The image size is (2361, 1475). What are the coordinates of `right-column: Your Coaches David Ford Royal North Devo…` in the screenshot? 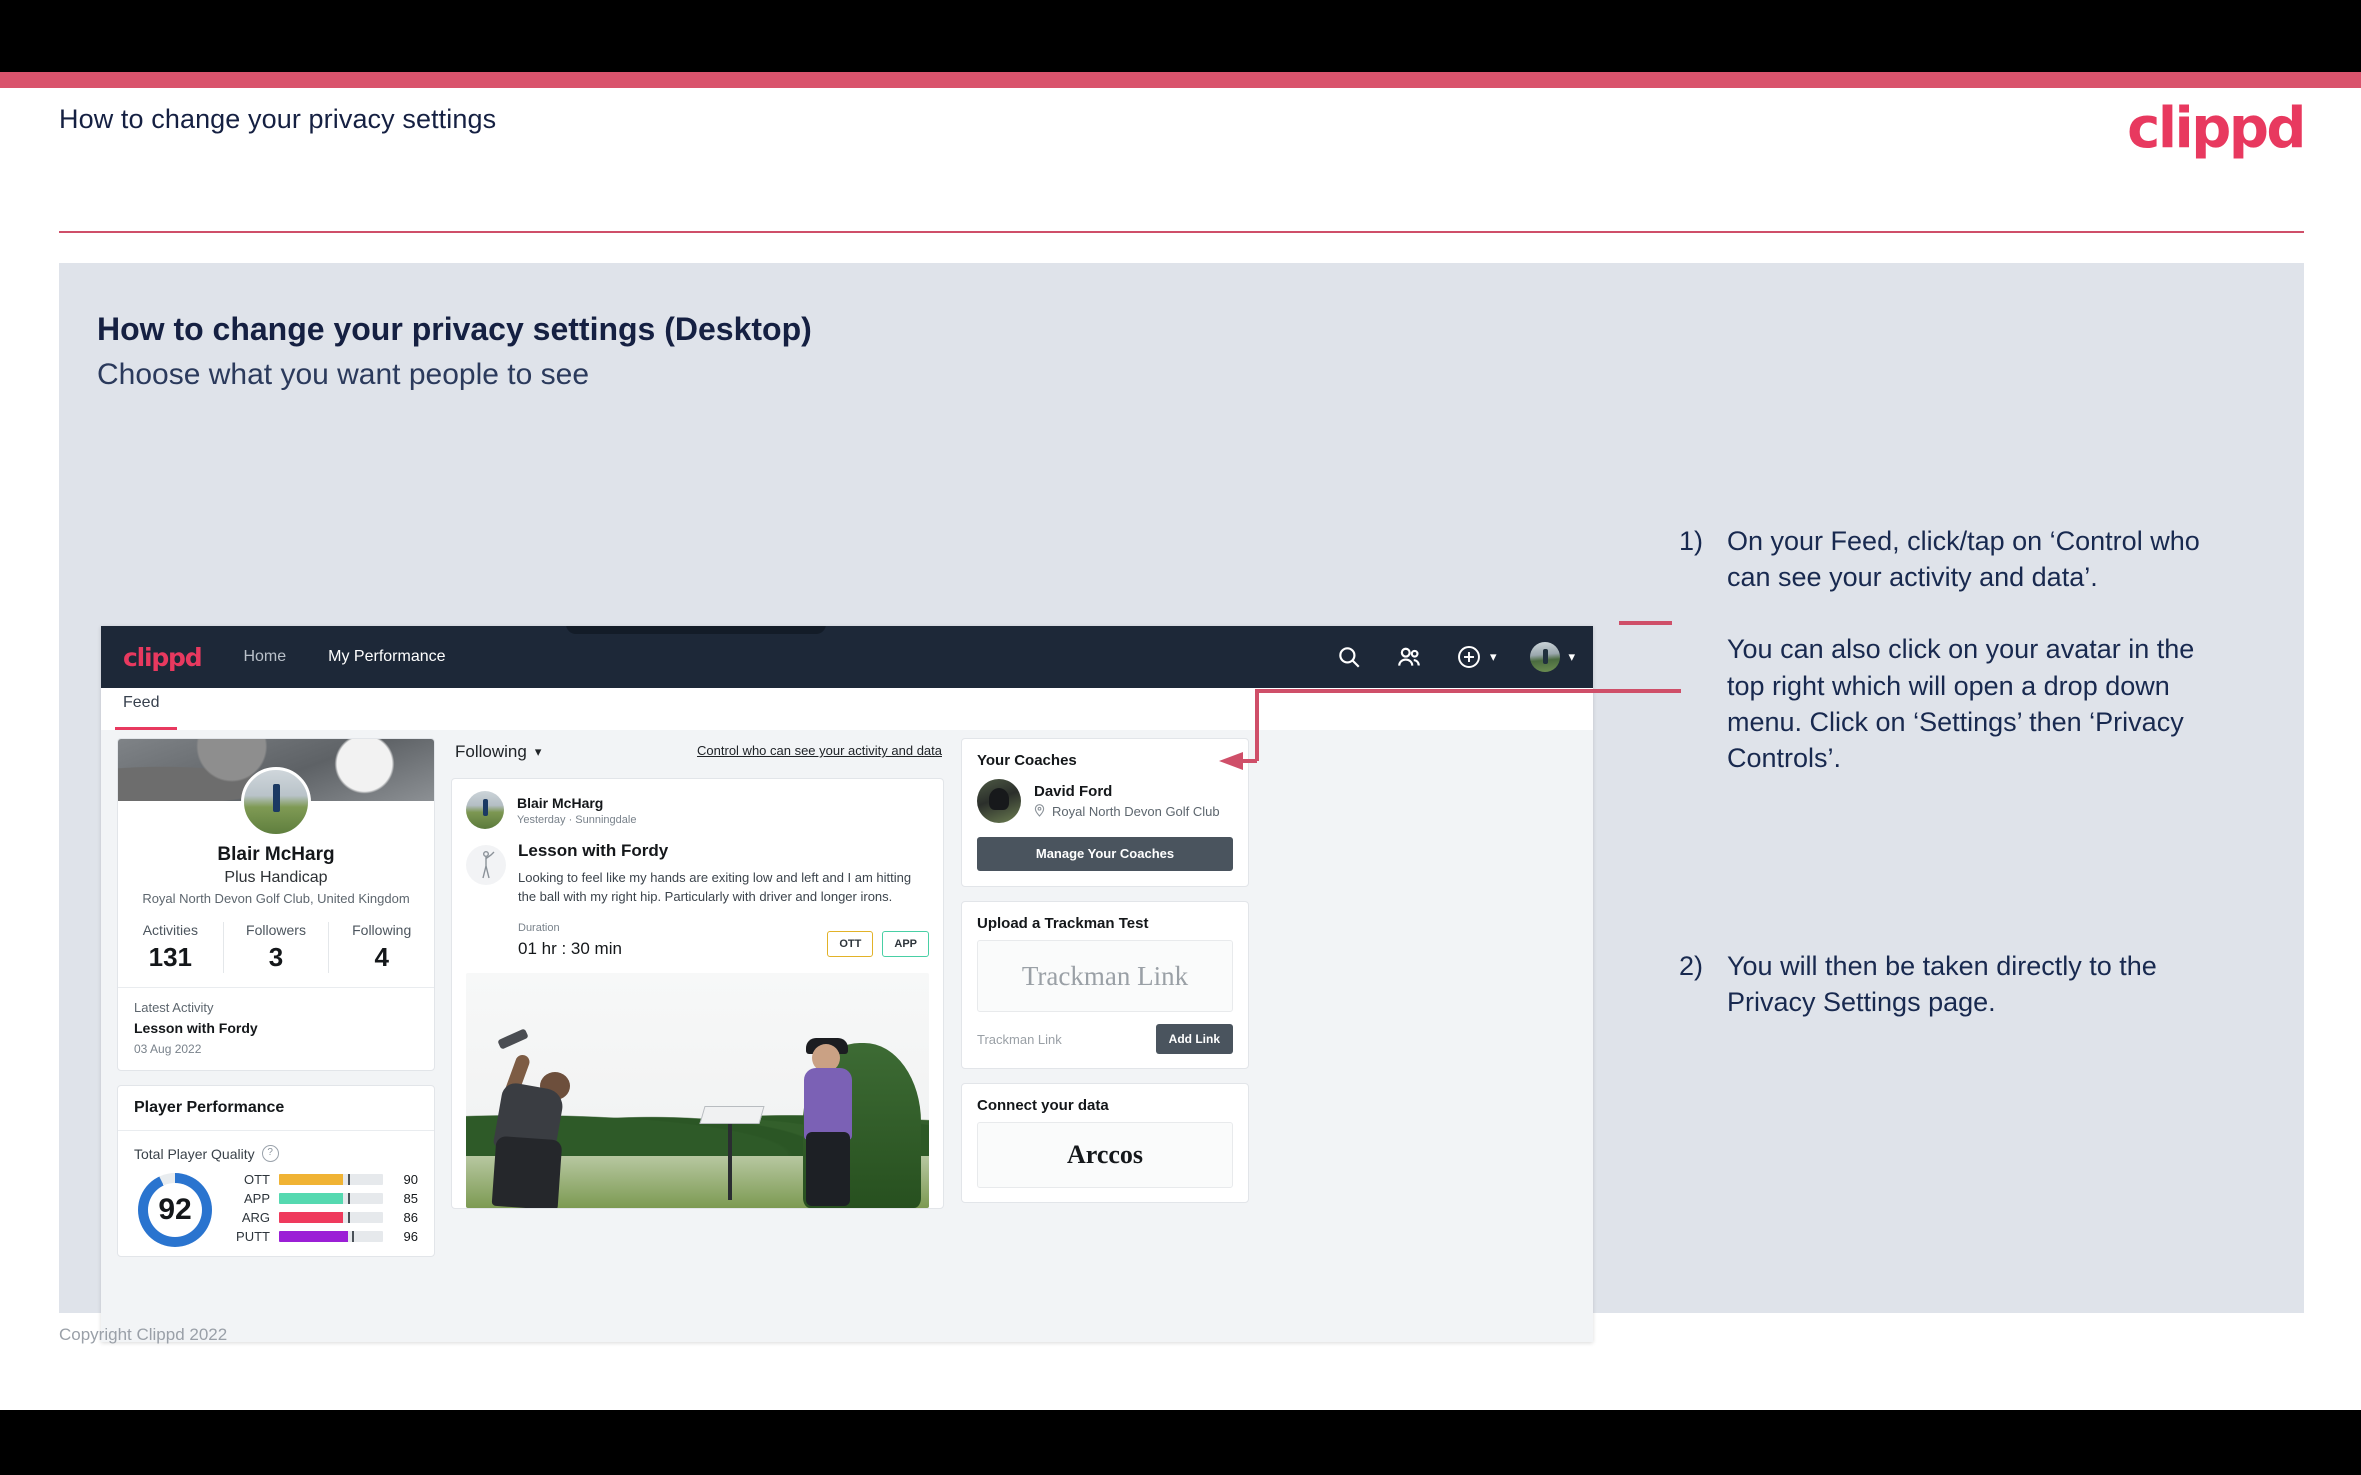 It's located at (1105, 970).